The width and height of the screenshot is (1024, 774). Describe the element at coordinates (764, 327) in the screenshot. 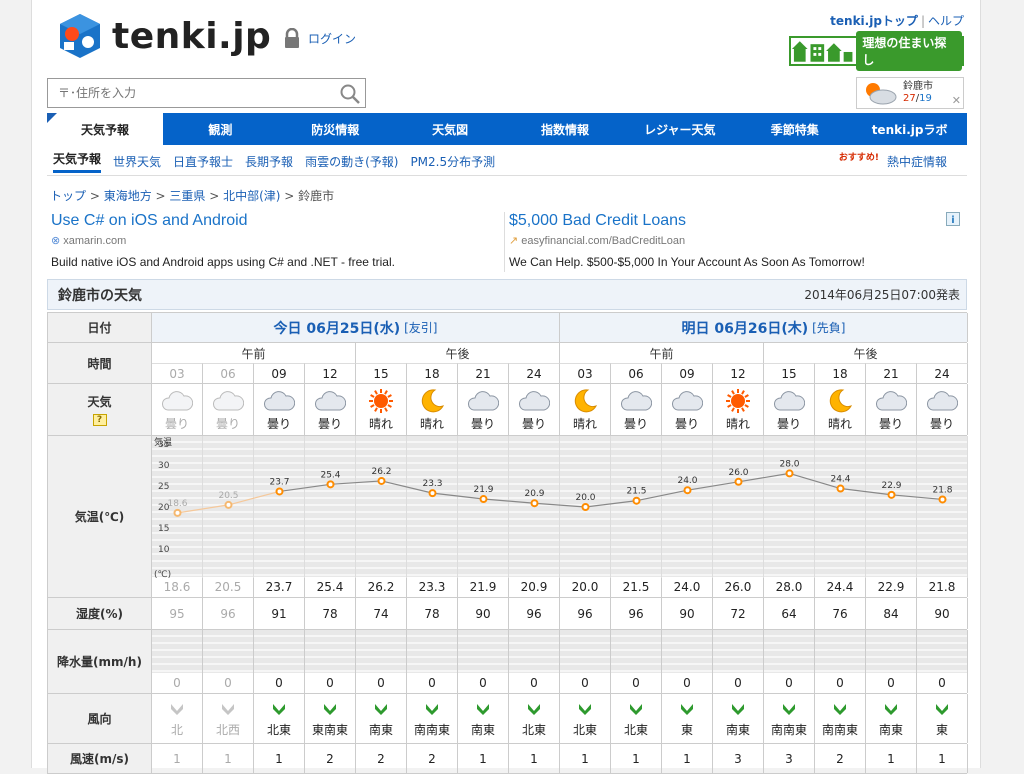

I see `day-tomorrow: 明日 06月26日(木) [先負]` at that location.